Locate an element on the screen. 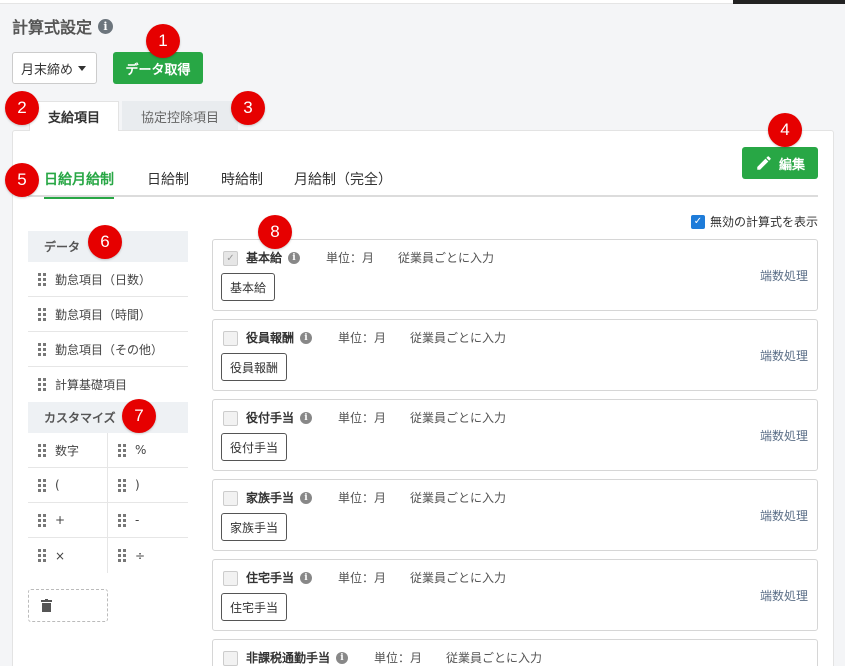  formula-name: 役付手当 i is located at coordinates (279, 417).